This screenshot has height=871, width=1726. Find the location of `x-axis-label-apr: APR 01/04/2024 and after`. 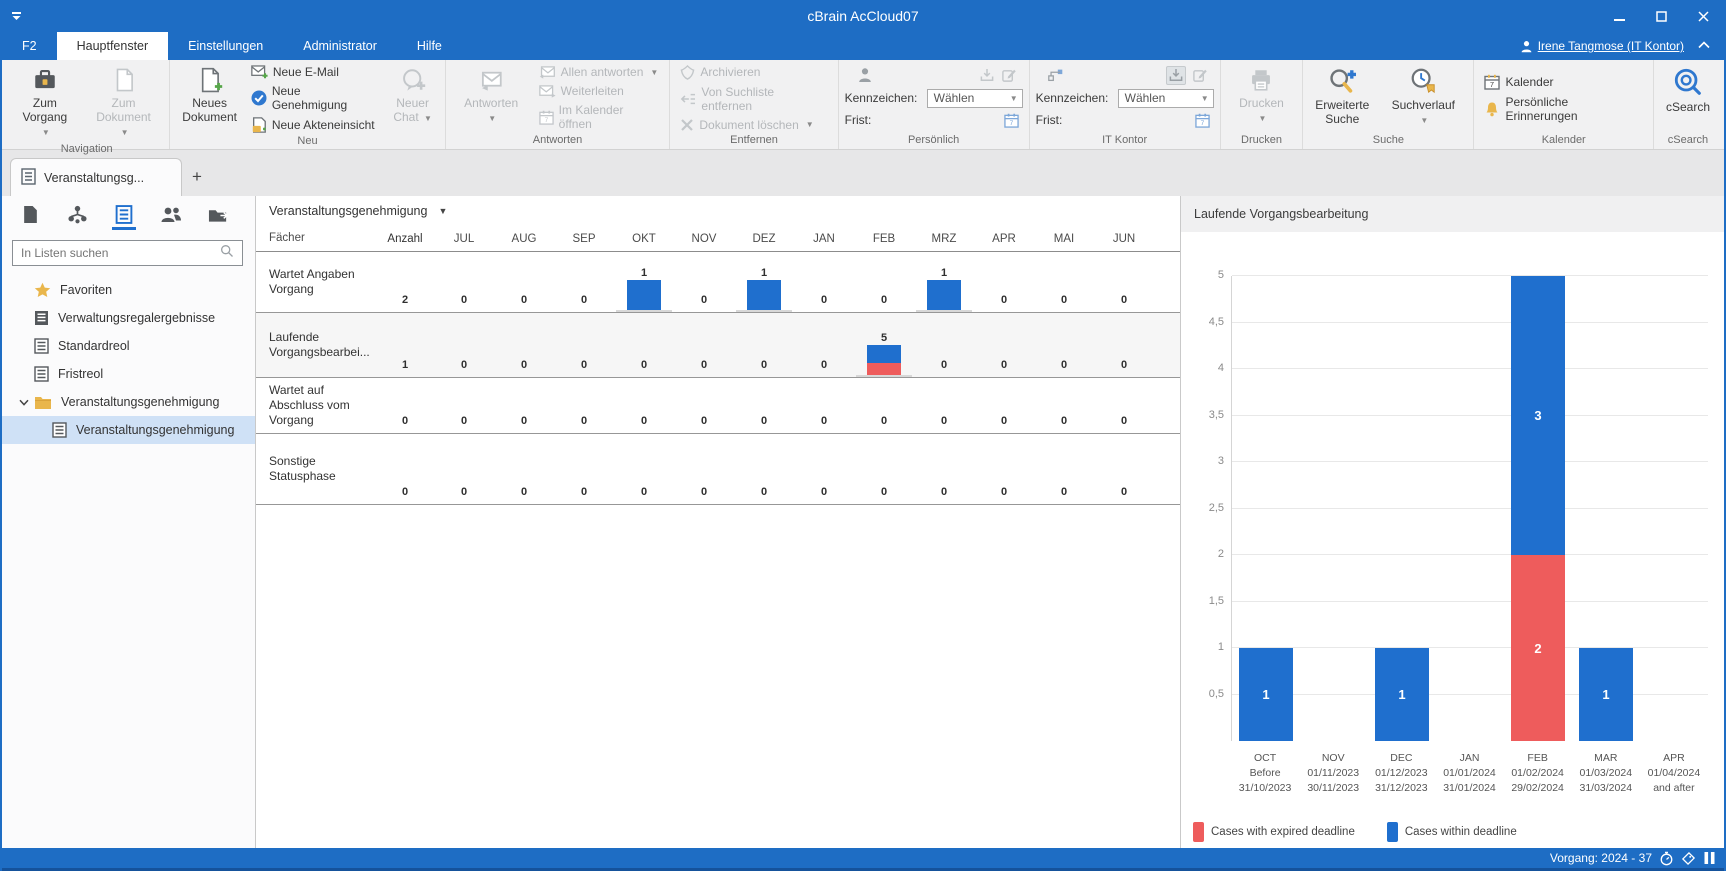

x-axis-label-apr: APR 01/04/2024 and after is located at coordinates (1674, 773).